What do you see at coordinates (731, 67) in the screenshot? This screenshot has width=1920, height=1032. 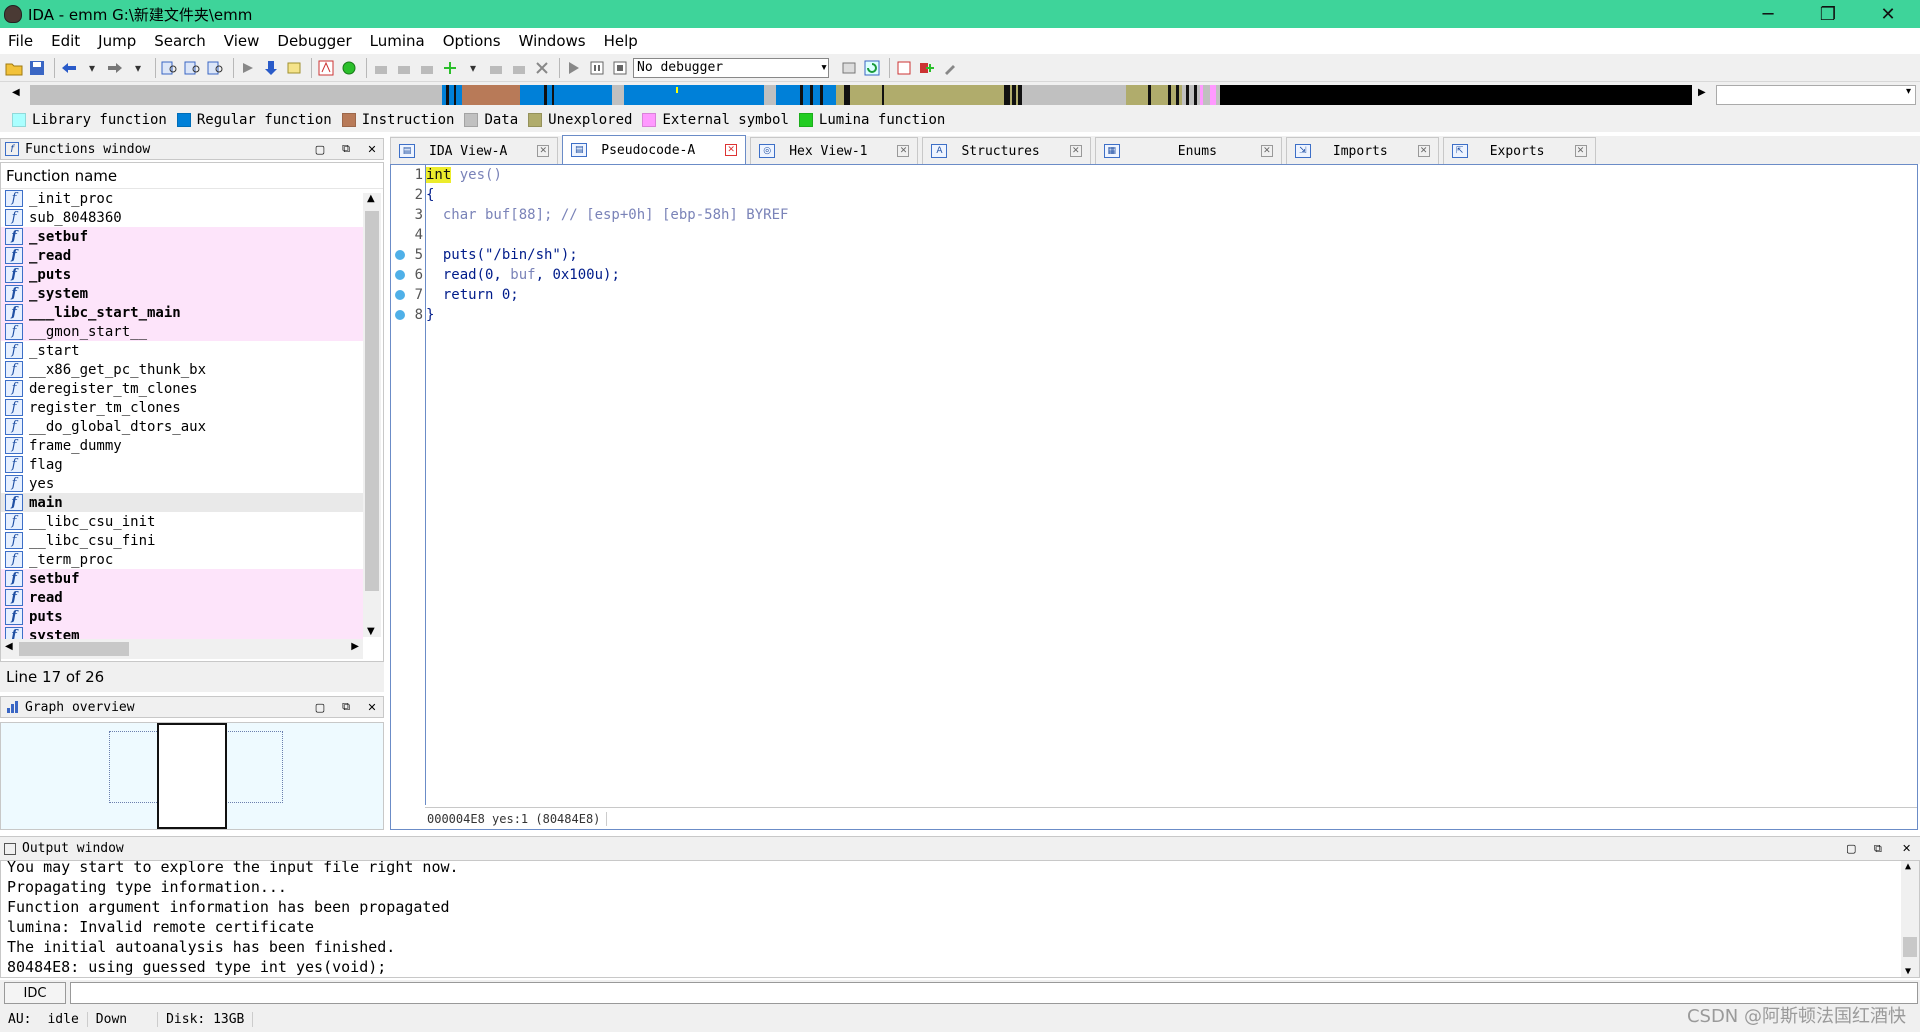 I see `debugger-select: No debugger ▾` at bounding box center [731, 67].